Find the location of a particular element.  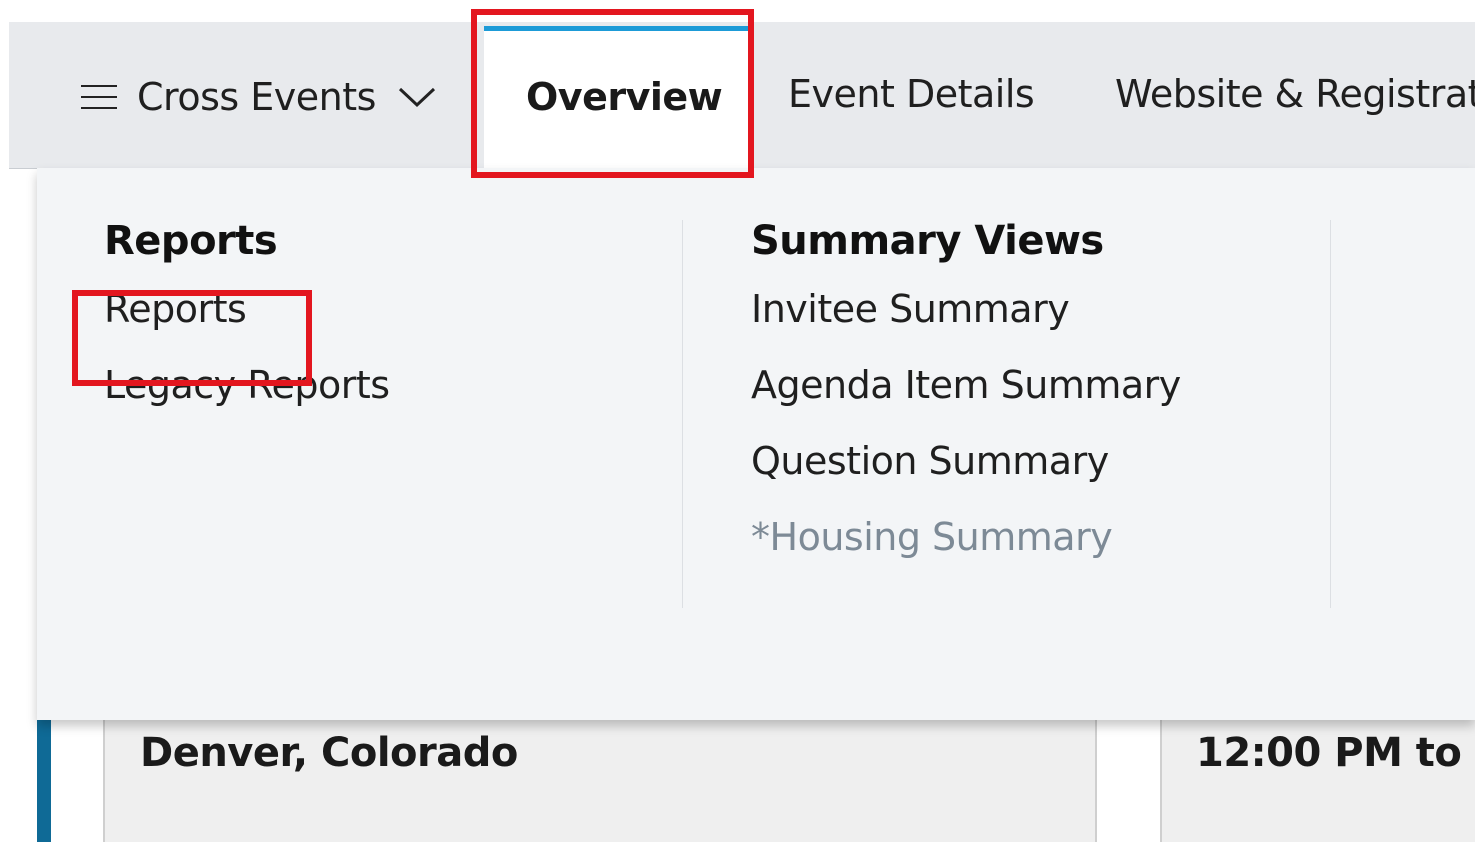

hamburger-icon is located at coordinates (99, 97).